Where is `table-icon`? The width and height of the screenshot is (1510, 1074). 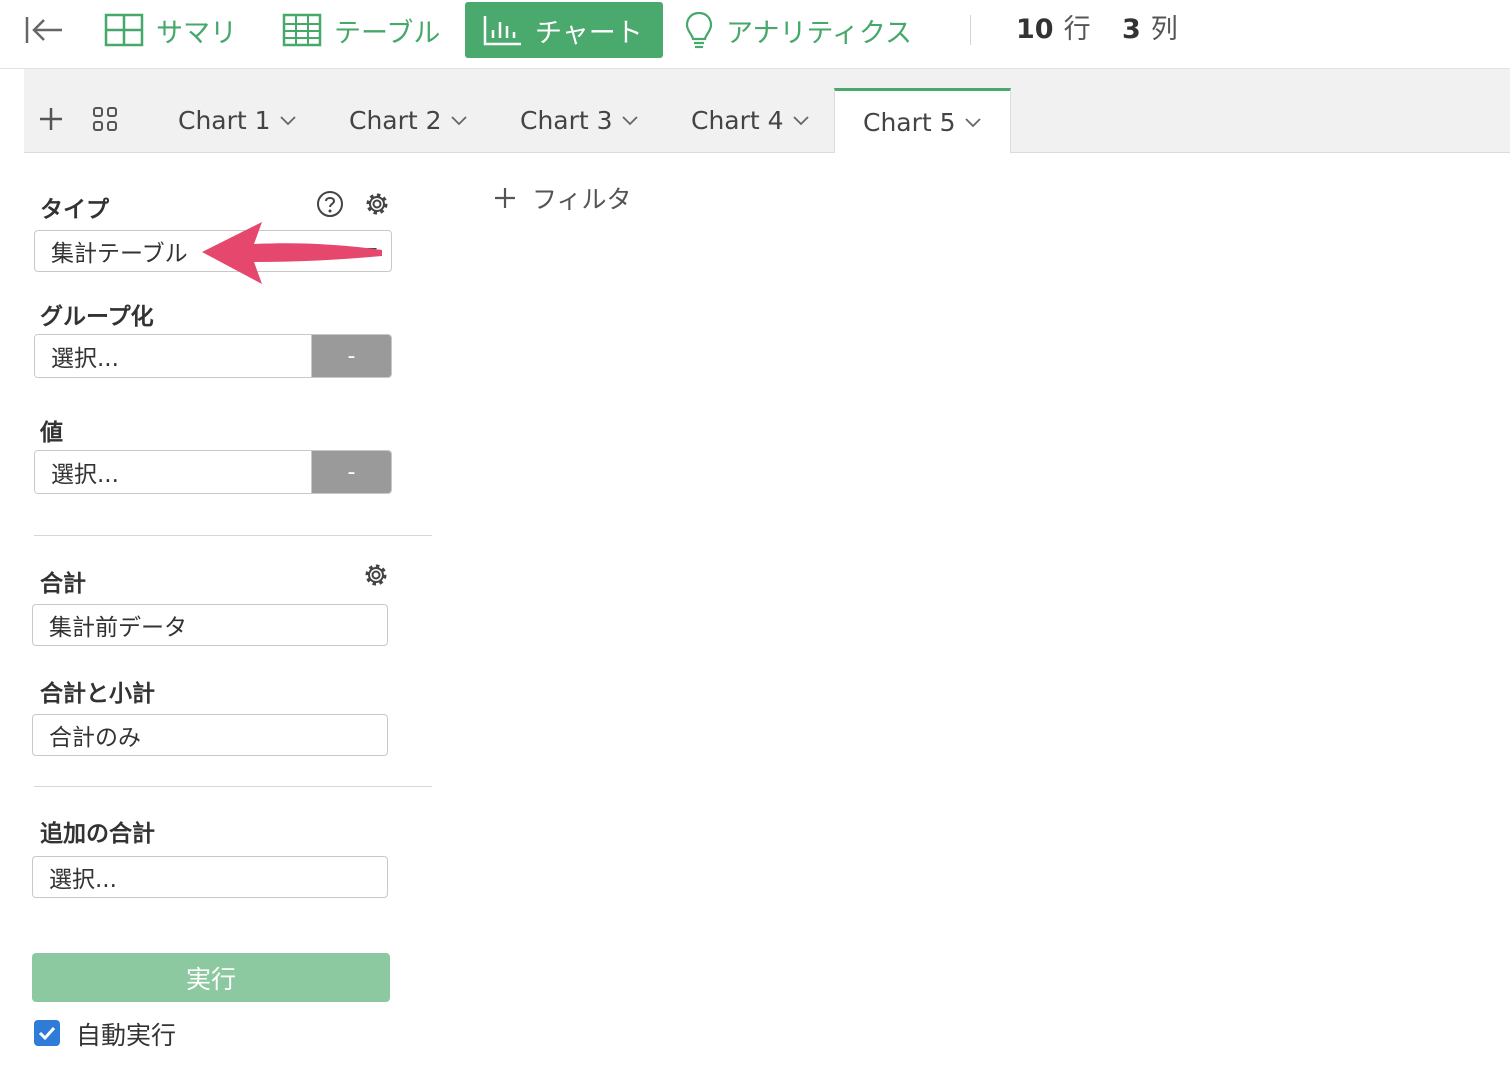
table-icon is located at coordinates (302, 30).